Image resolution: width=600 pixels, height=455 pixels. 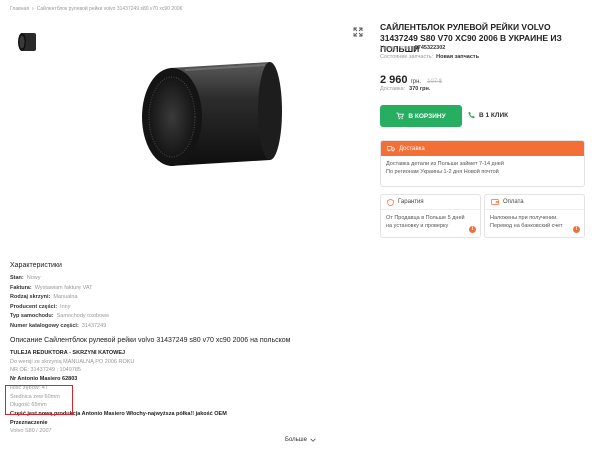 What do you see at coordinates (457, 57) in the screenshot?
I see `condition-value: Новая запчасть` at bounding box center [457, 57].